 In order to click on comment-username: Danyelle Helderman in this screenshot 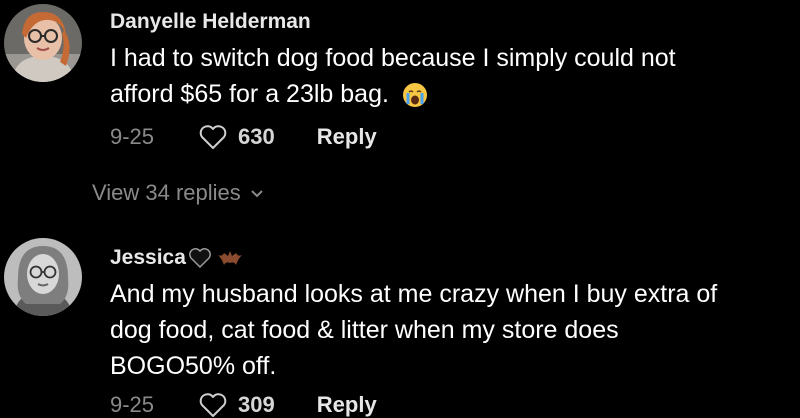, I will do `click(210, 22)`.